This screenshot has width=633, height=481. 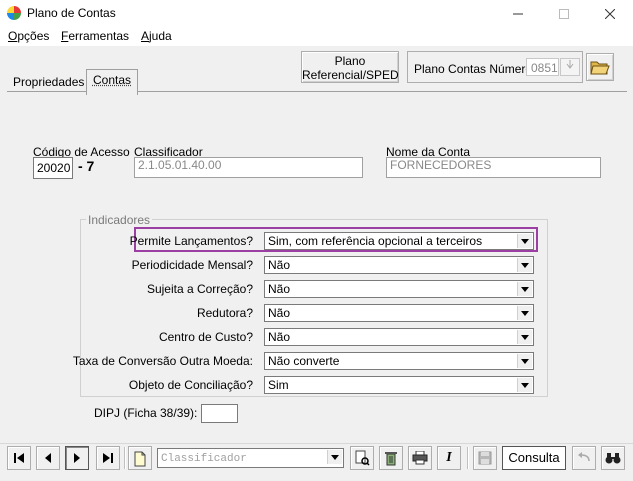 I want to click on minimize-button, so click(x=518, y=13).